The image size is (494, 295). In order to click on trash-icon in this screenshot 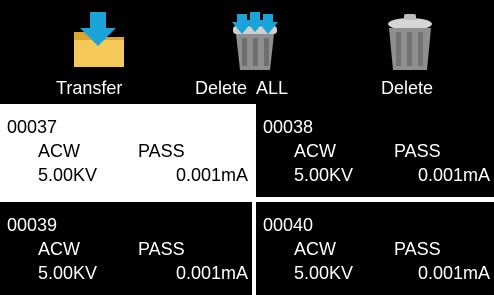, I will do `click(410, 44)`.